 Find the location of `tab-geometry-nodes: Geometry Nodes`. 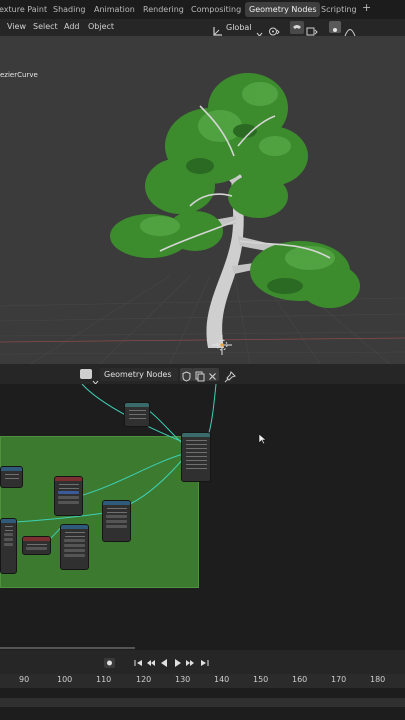

tab-geometry-nodes: Geometry Nodes is located at coordinates (283, 9).